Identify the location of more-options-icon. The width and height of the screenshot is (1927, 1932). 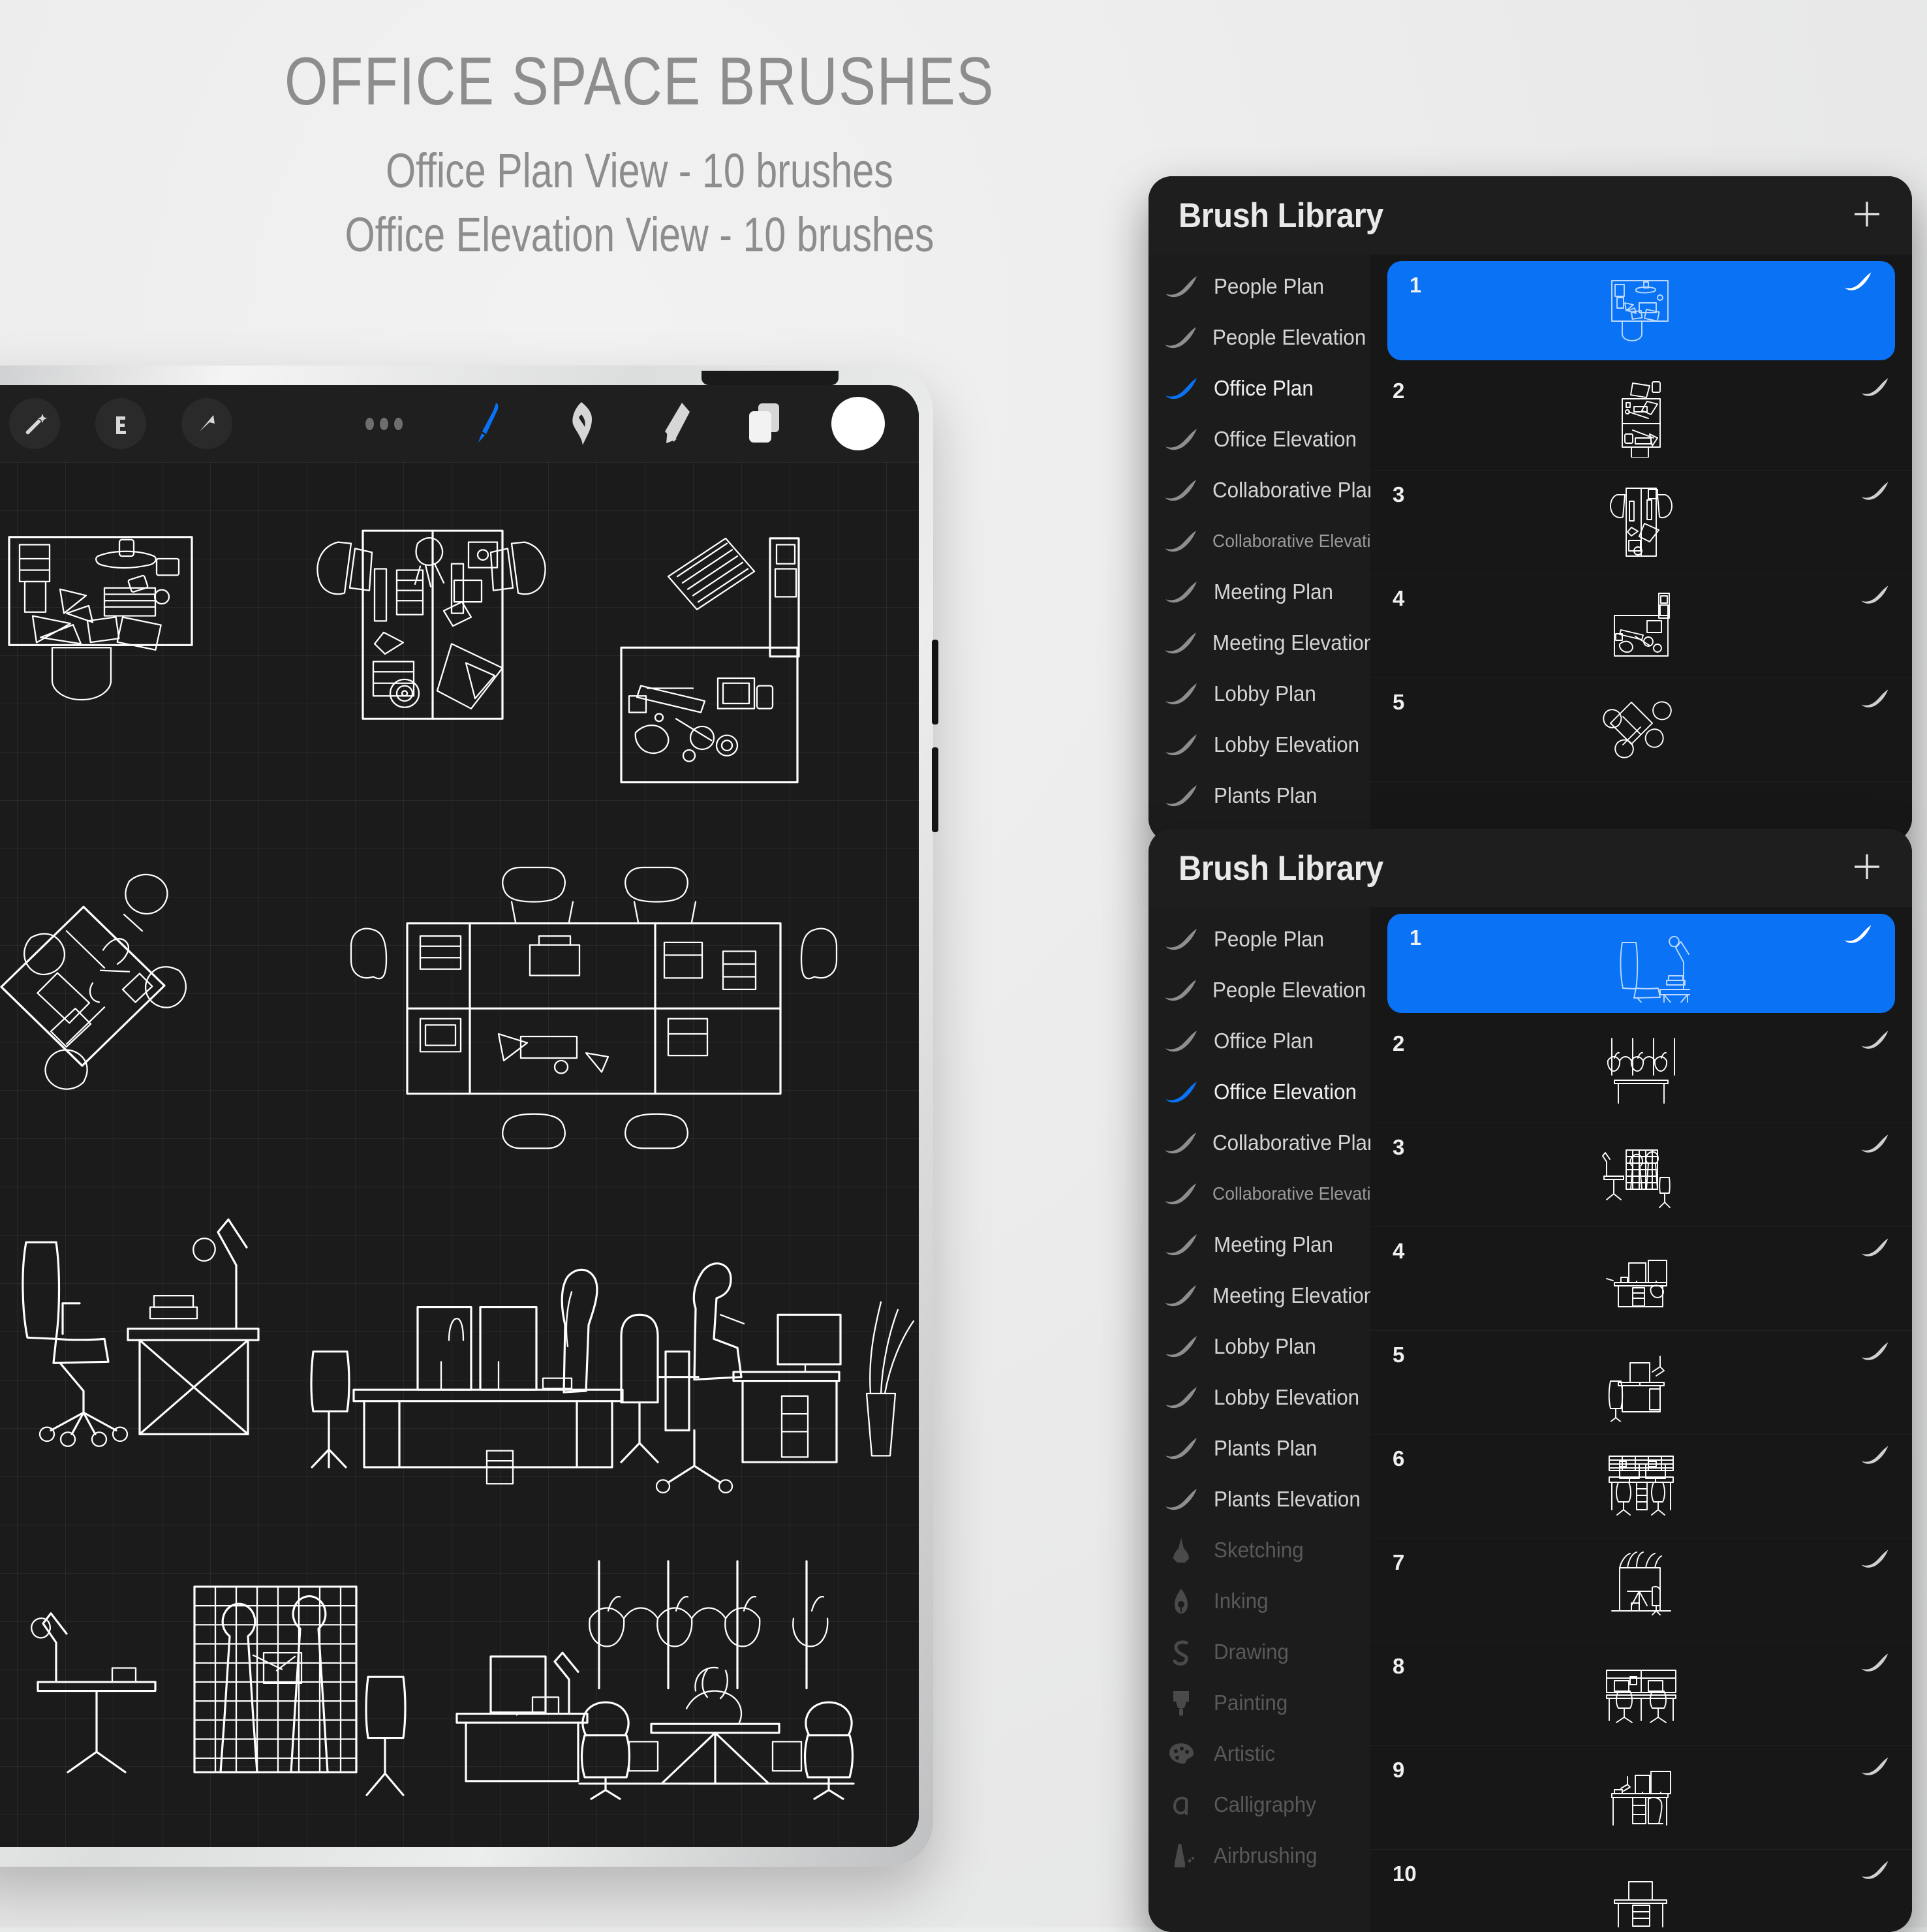
(384, 424).